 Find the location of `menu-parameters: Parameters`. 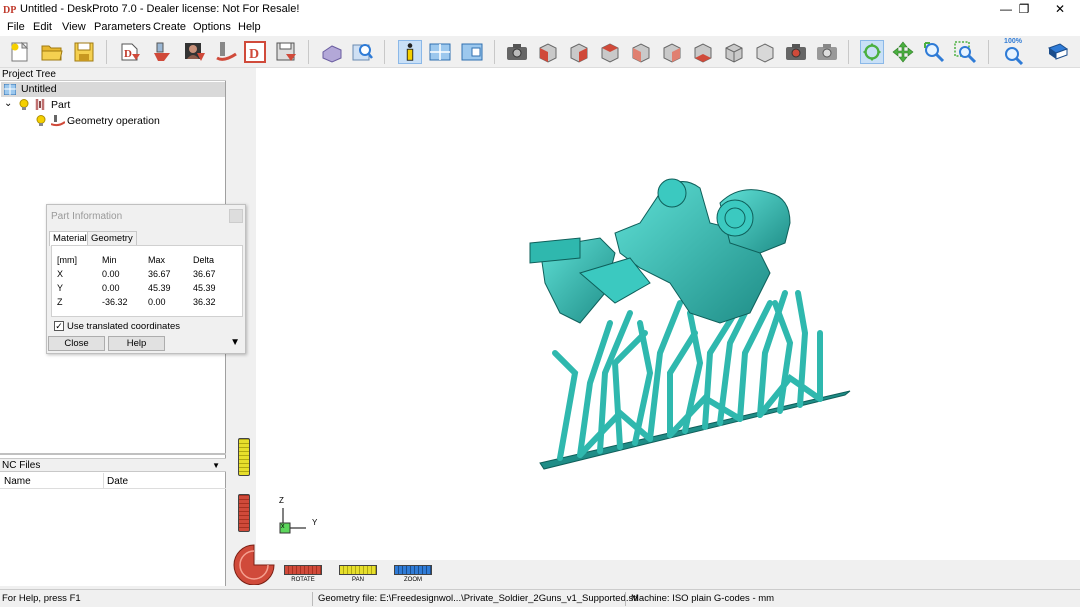

menu-parameters: Parameters is located at coordinates (122, 27).